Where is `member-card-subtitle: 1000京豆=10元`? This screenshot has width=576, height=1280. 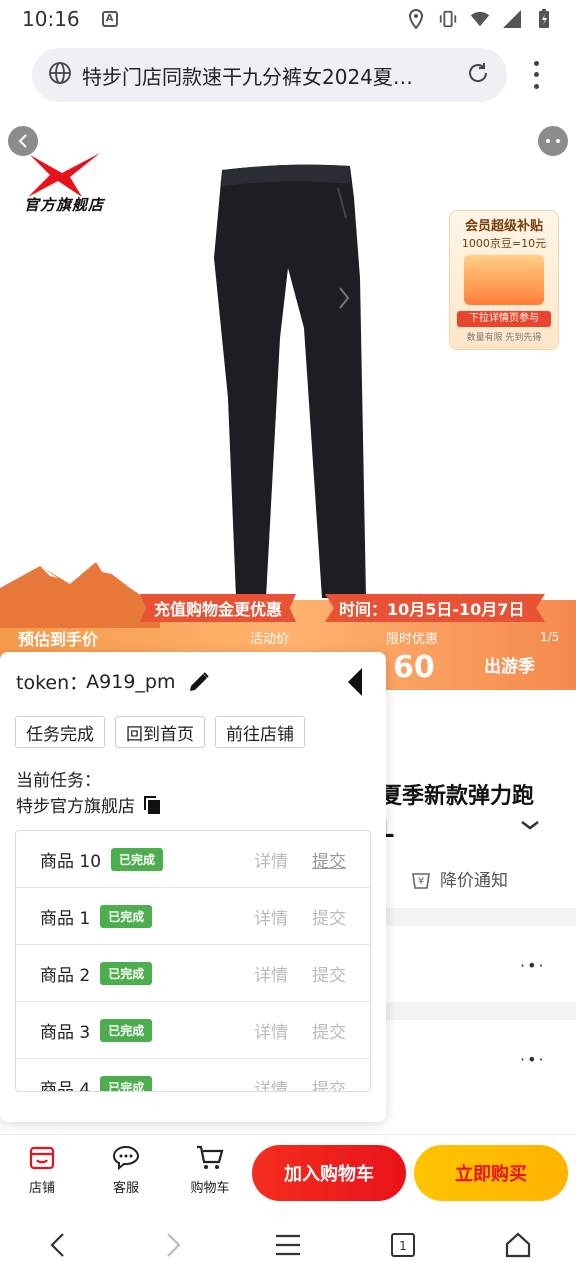
member-card-subtitle: 1000京豆=10元 is located at coordinates (504, 243).